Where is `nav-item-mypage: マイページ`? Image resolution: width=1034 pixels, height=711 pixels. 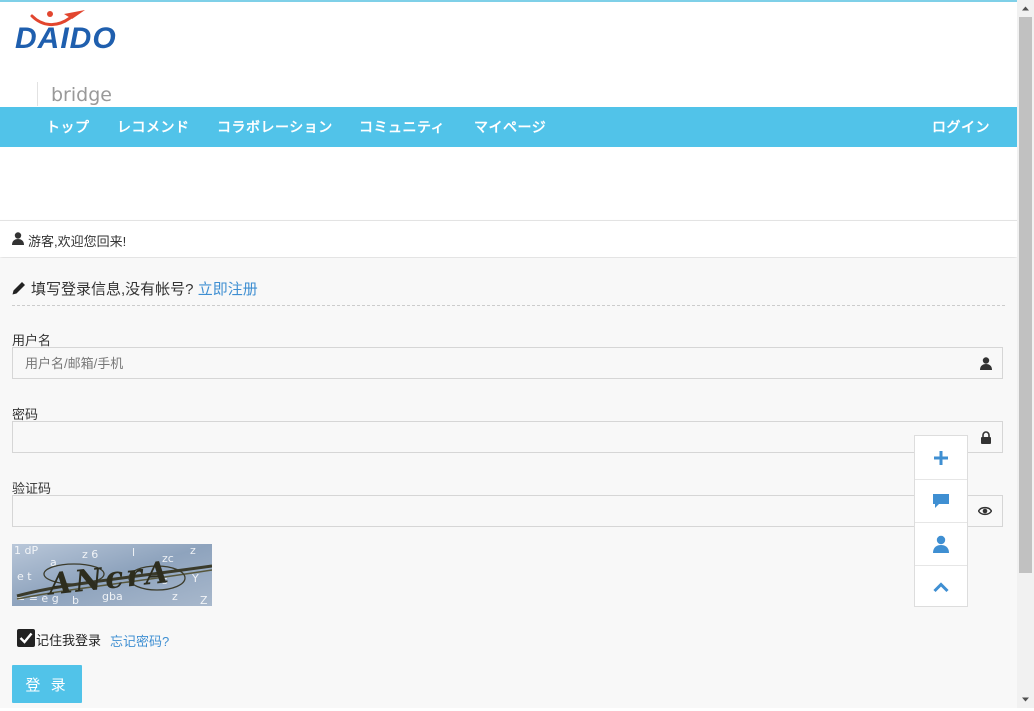
nav-item-mypage: マイページ is located at coordinates (510, 127).